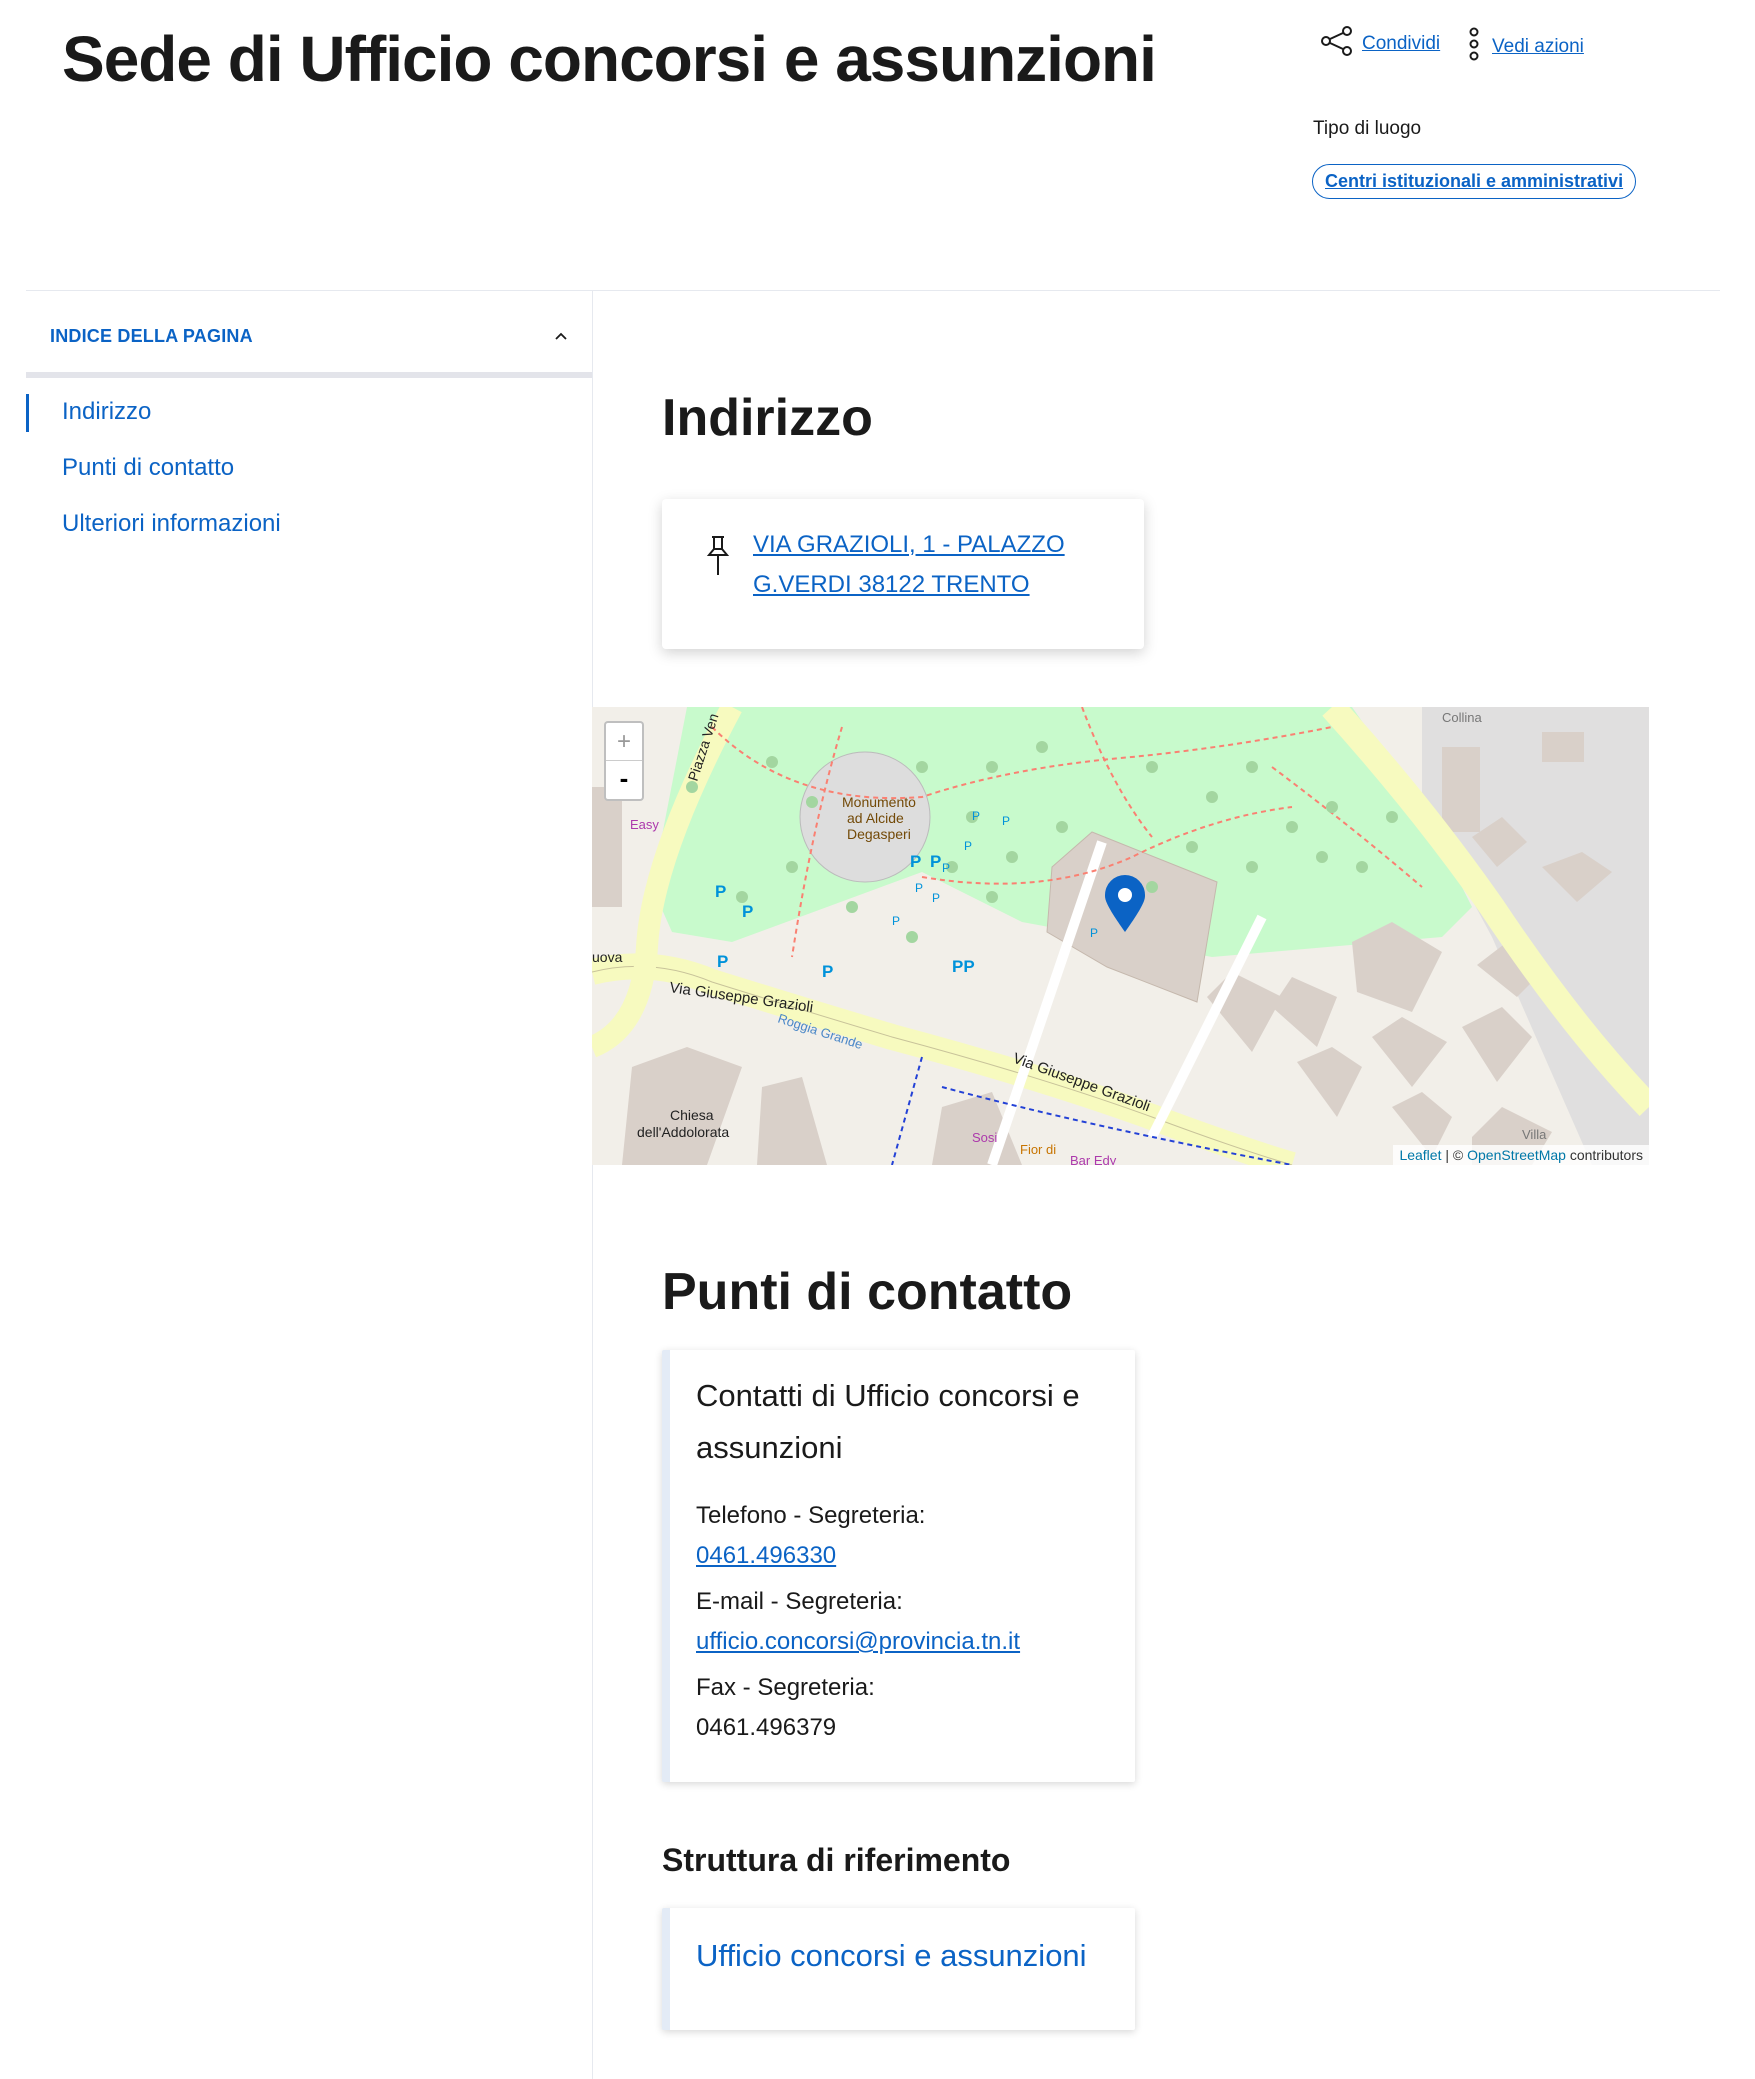 The height and width of the screenshot is (2079, 1755). What do you see at coordinates (1038, 1149) in the screenshot?
I see `svg-text: Fior di` at bounding box center [1038, 1149].